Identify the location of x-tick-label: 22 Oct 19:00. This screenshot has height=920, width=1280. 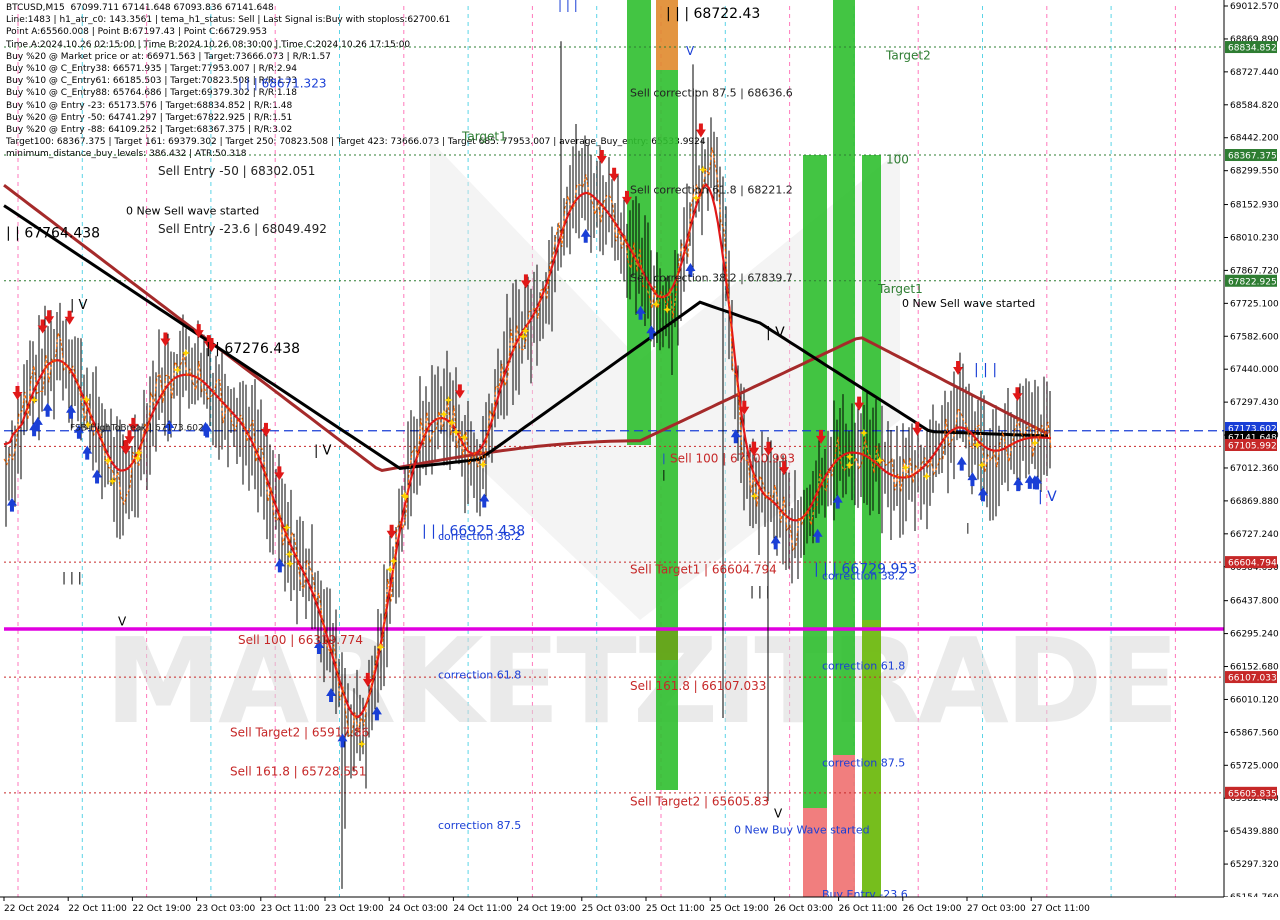
(161, 909).